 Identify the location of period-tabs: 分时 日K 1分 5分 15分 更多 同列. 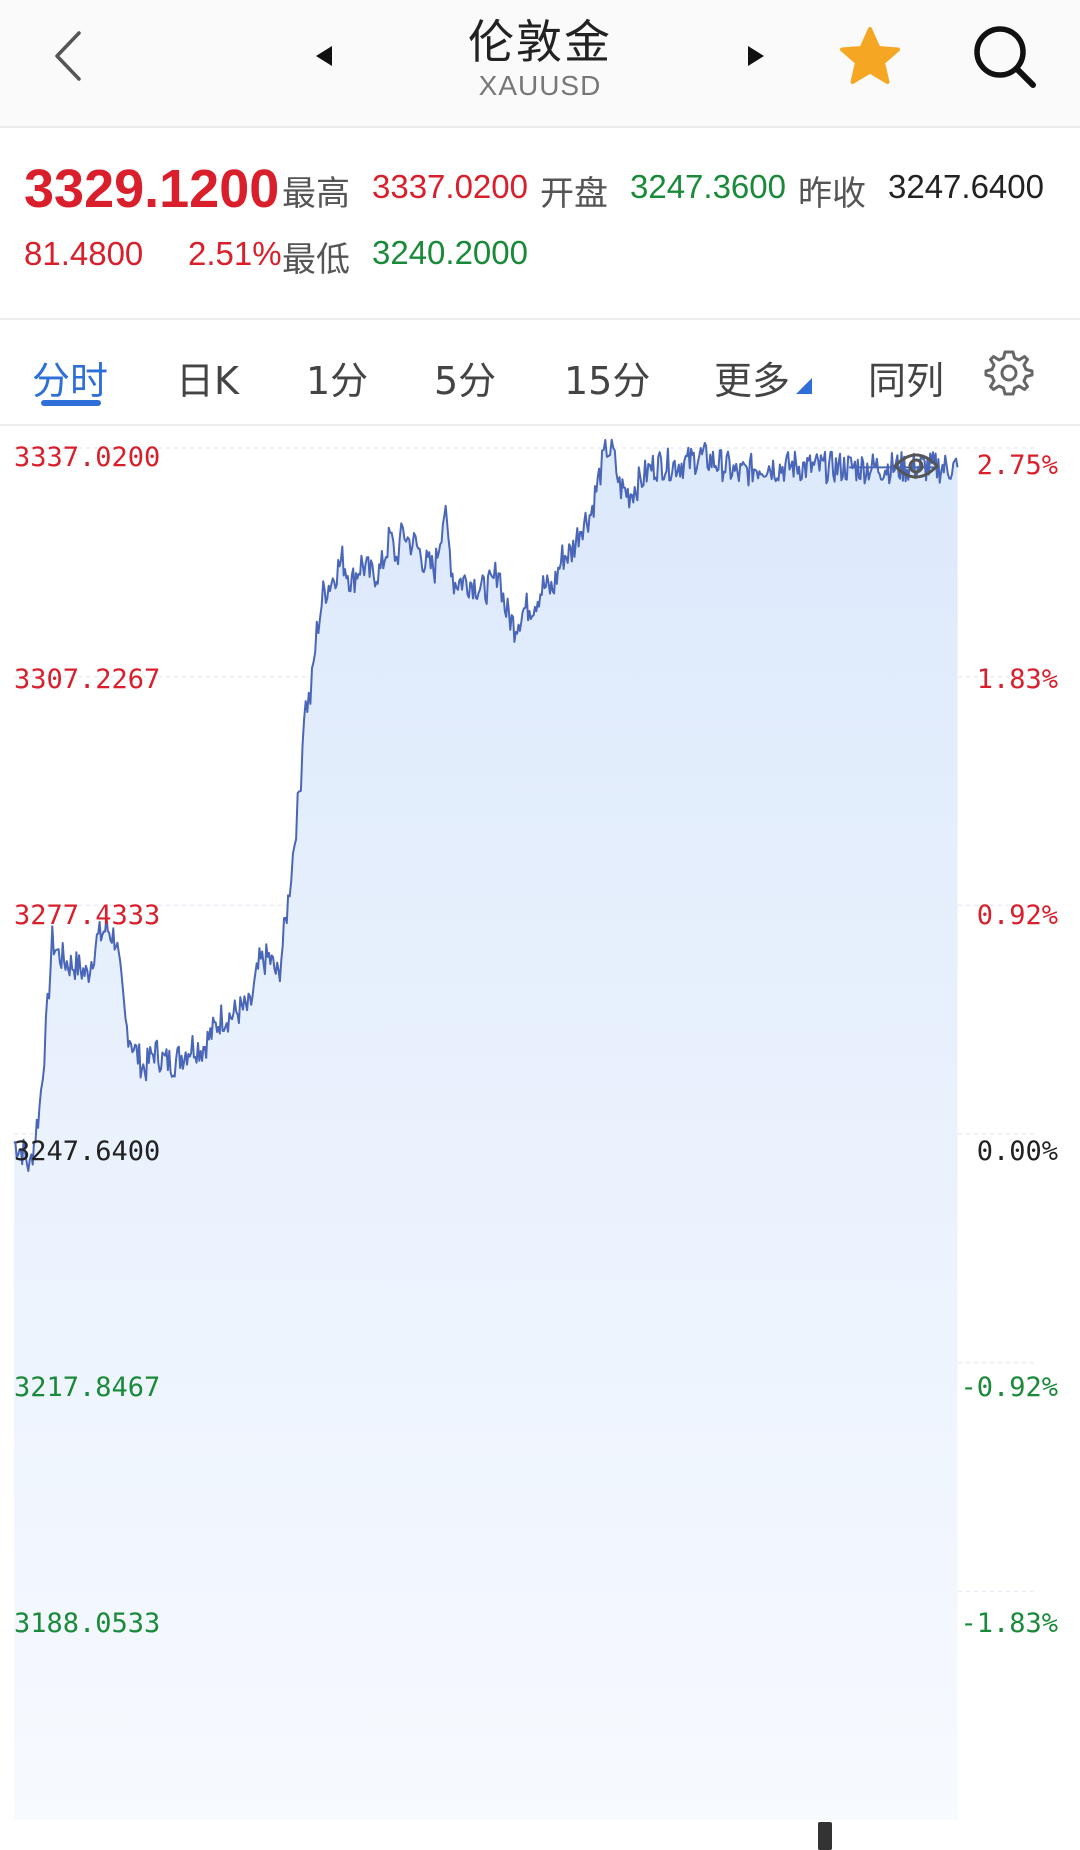
(540, 373).